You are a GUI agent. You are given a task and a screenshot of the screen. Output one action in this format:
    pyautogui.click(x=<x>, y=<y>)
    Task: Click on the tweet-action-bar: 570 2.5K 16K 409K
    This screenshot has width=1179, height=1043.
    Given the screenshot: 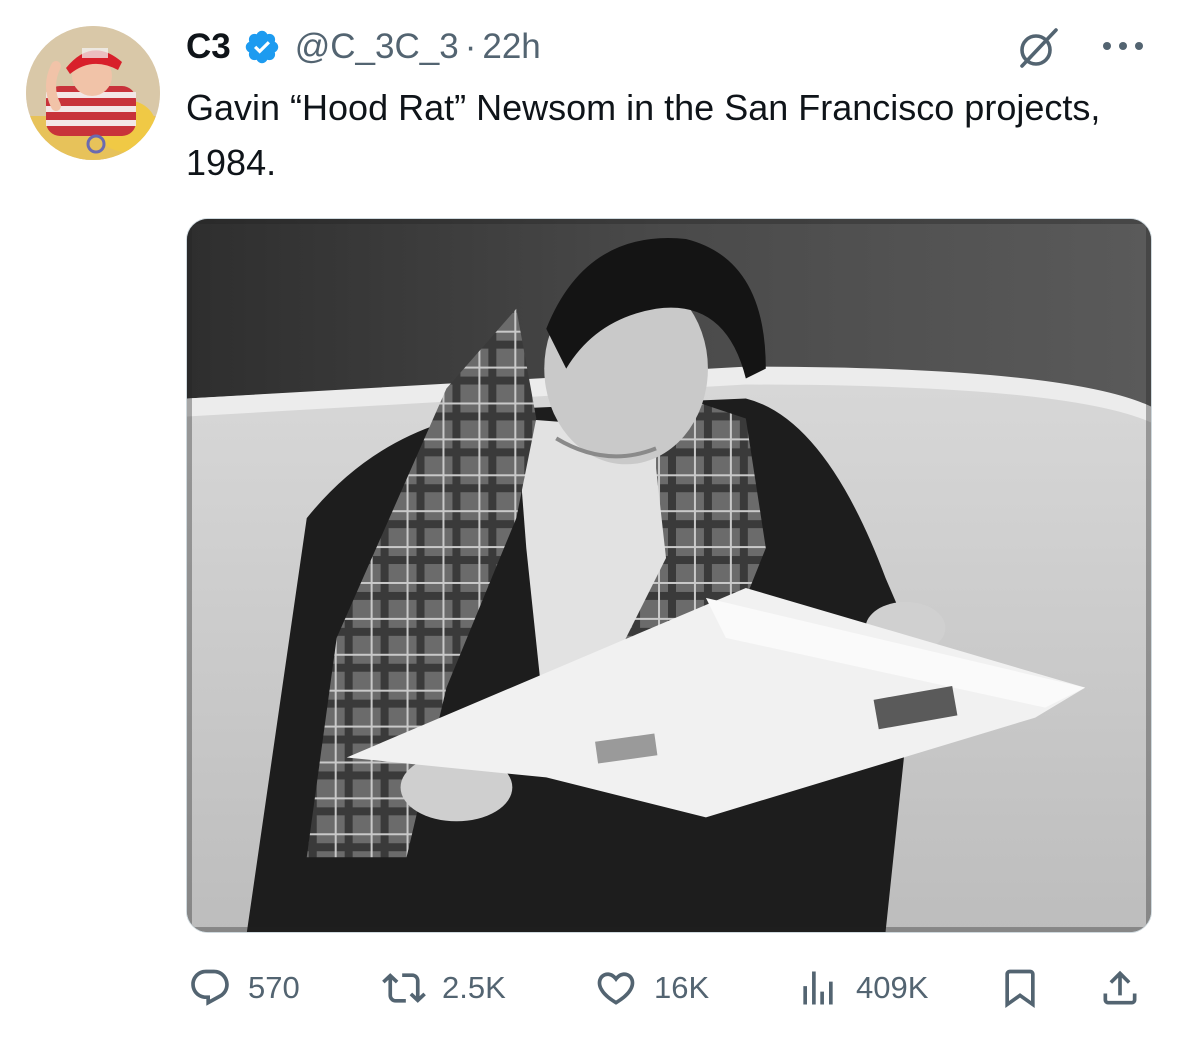 What is the action you would take?
    pyautogui.click(x=669, y=988)
    